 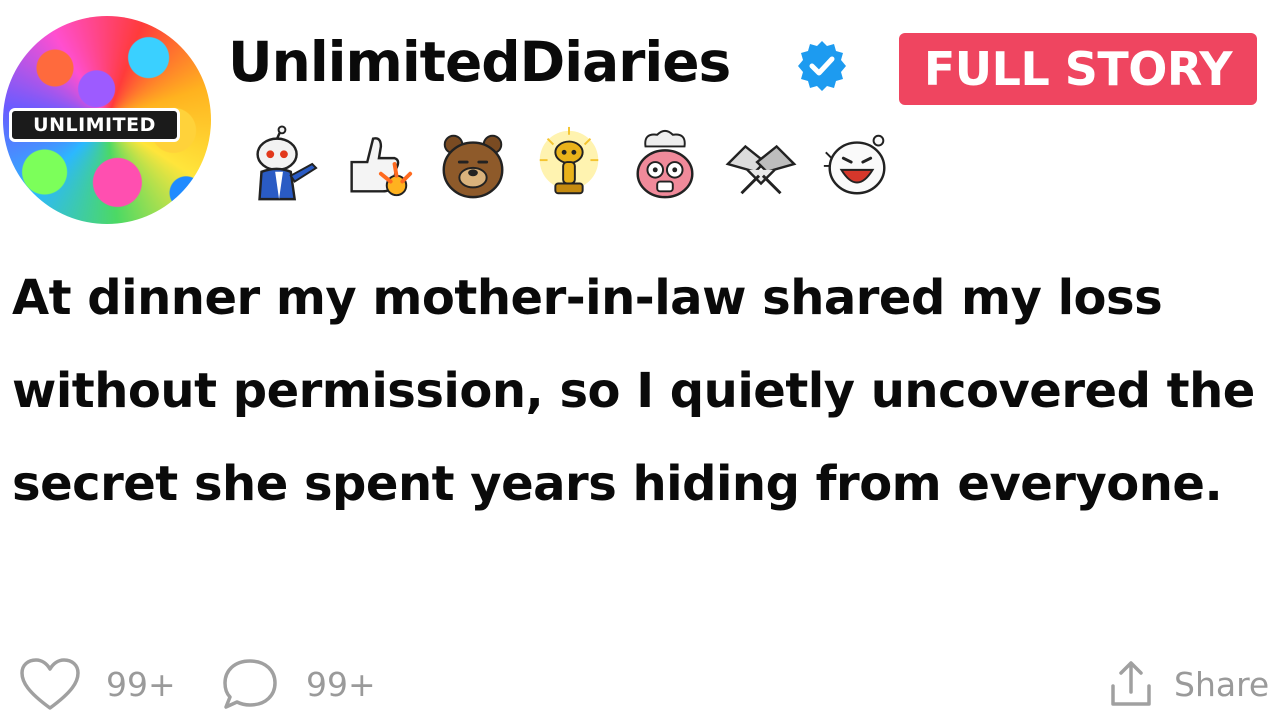 What do you see at coordinates (50, 684) in the screenshot?
I see `heart-icon` at bounding box center [50, 684].